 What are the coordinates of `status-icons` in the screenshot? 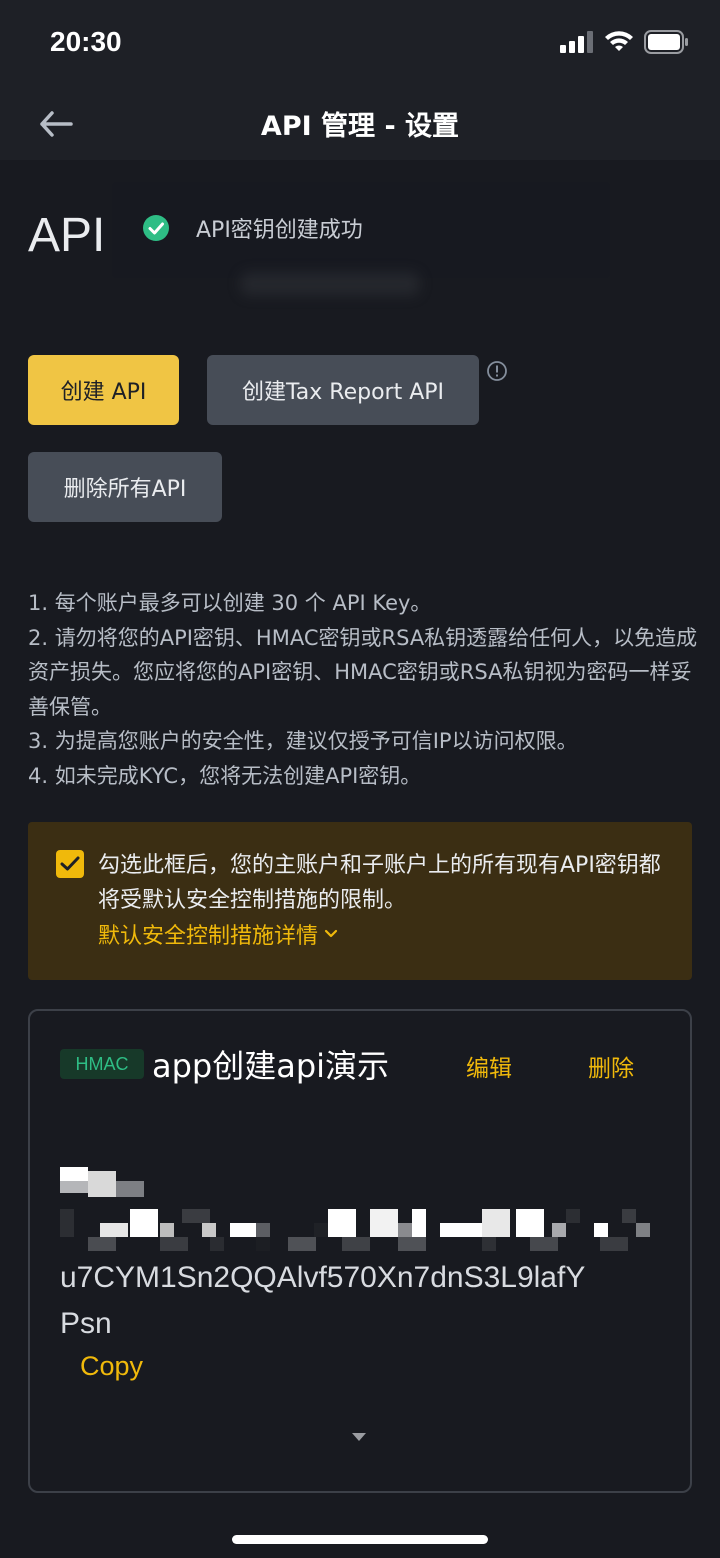 It's located at (625, 42).